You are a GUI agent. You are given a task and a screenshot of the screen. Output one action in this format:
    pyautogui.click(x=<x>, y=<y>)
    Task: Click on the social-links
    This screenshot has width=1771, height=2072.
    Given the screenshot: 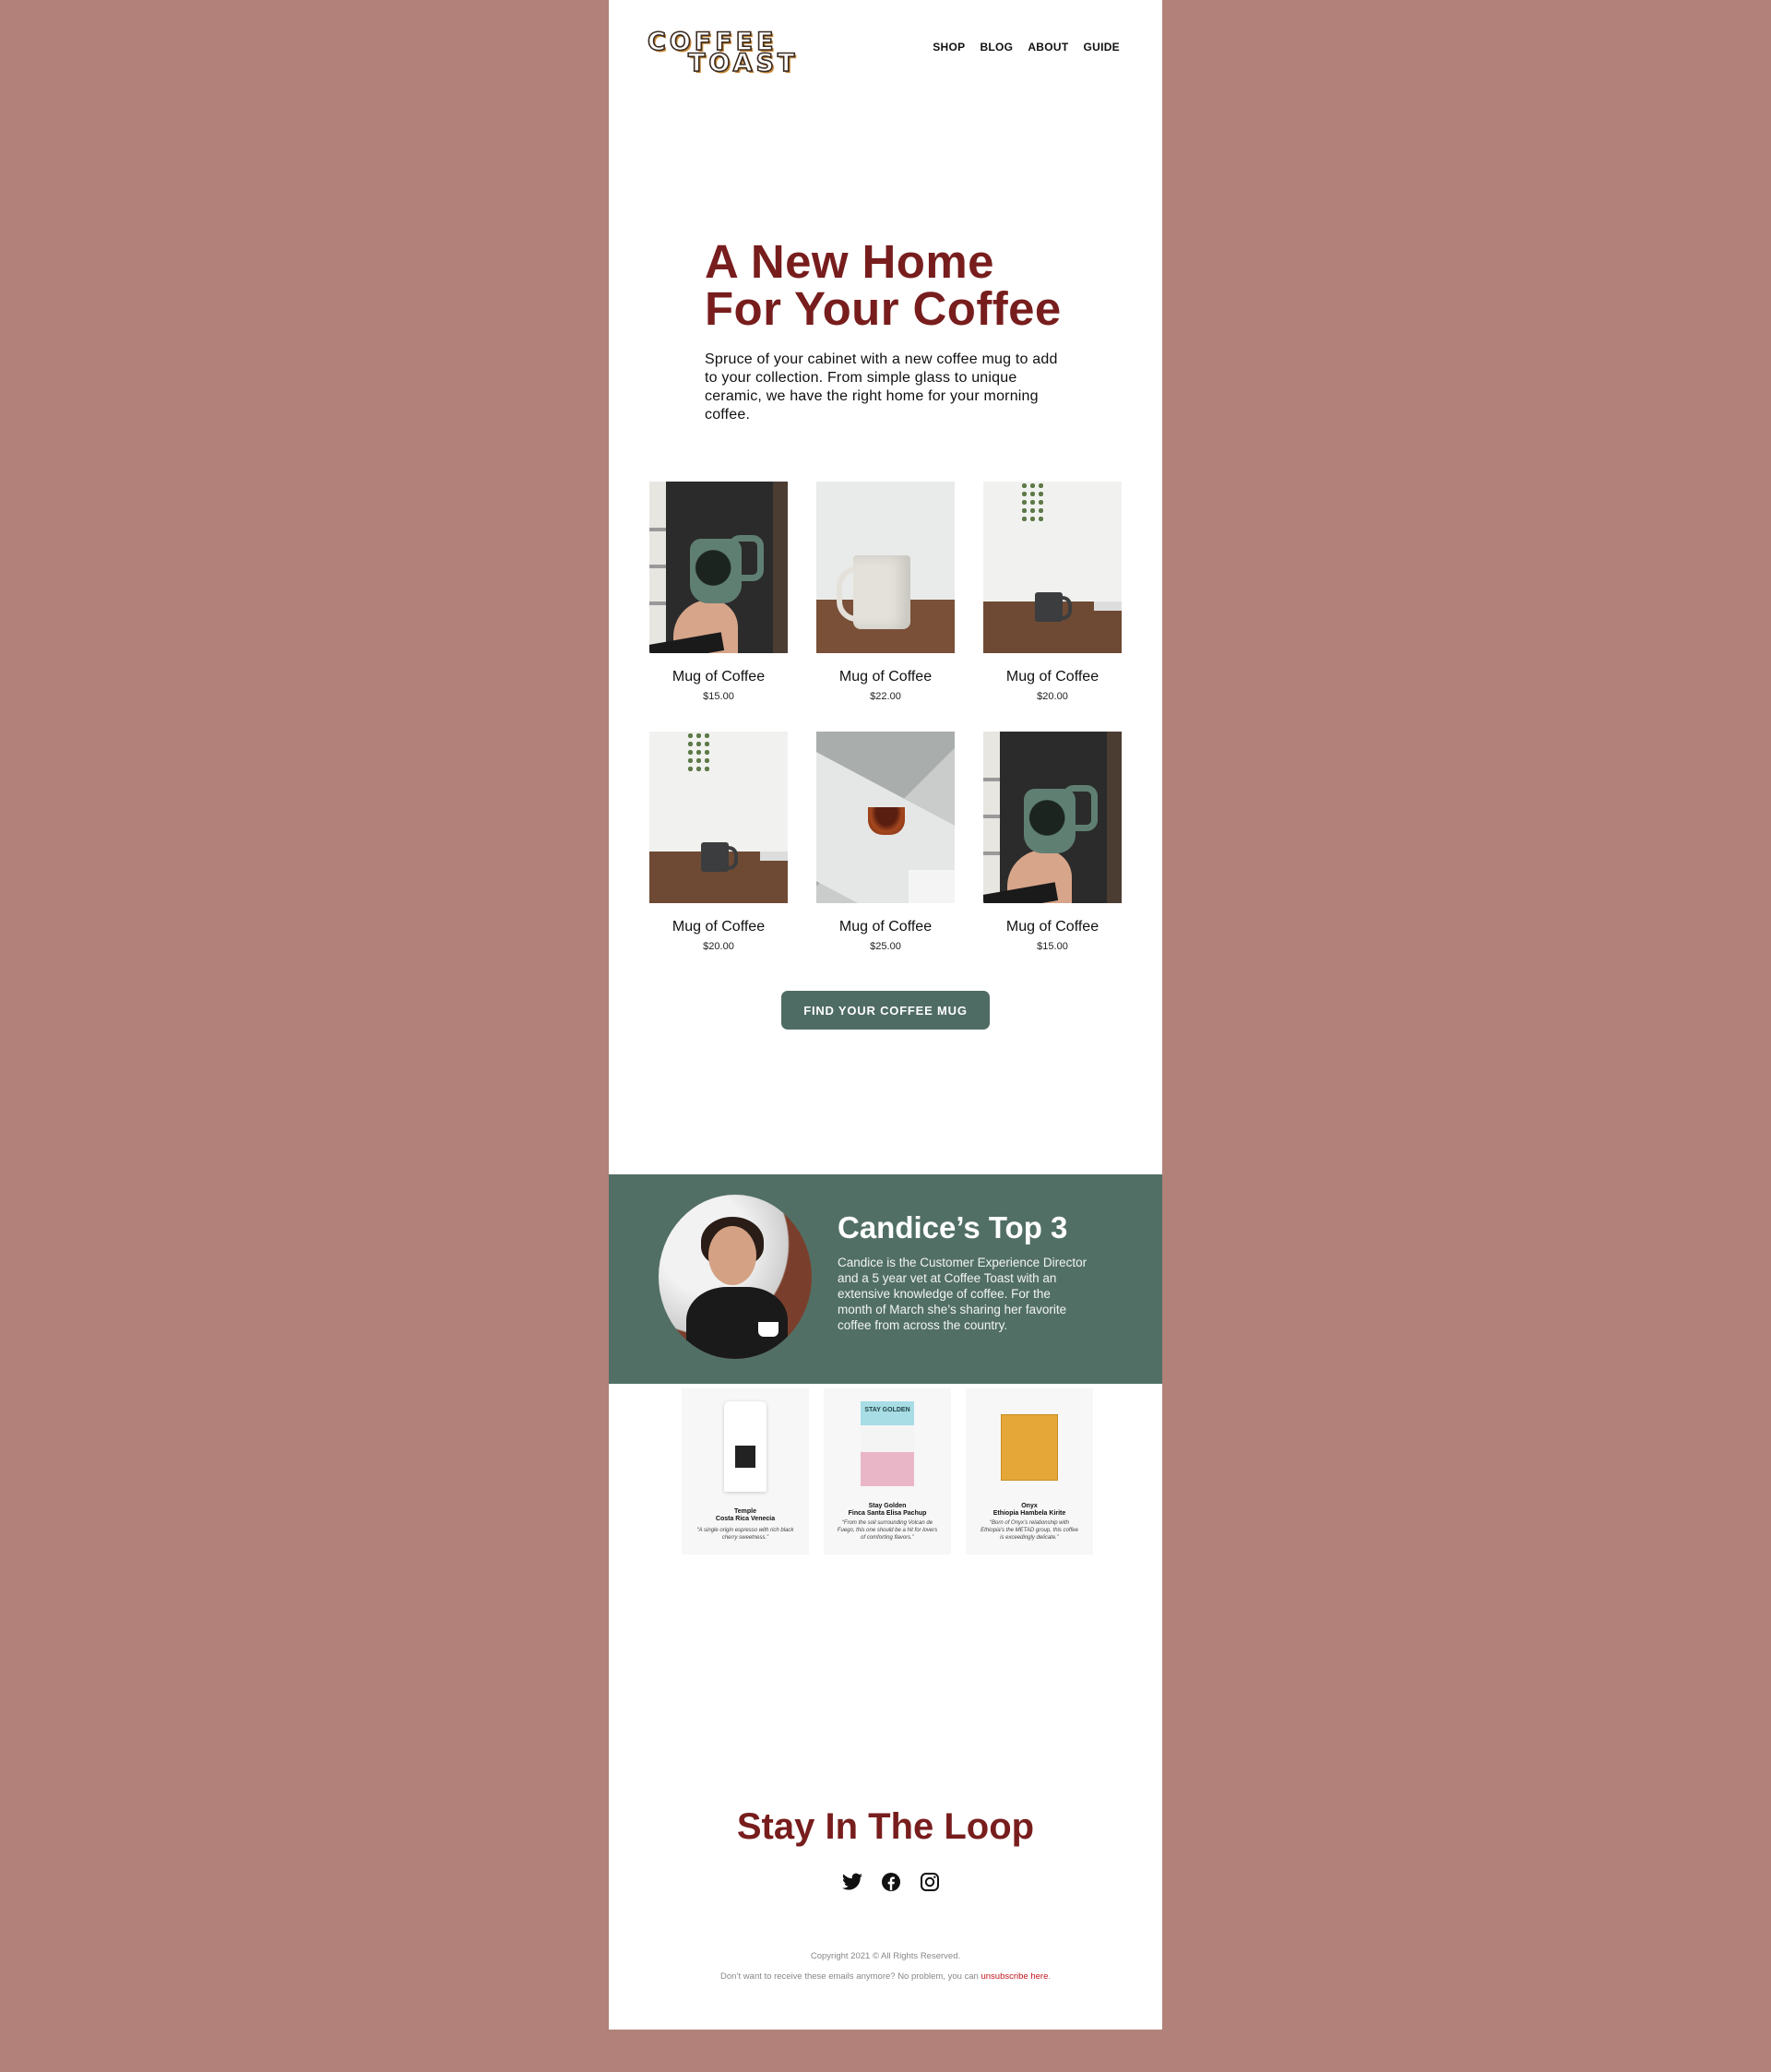 What is the action you would take?
    pyautogui.click(x=891, y=1882)
    